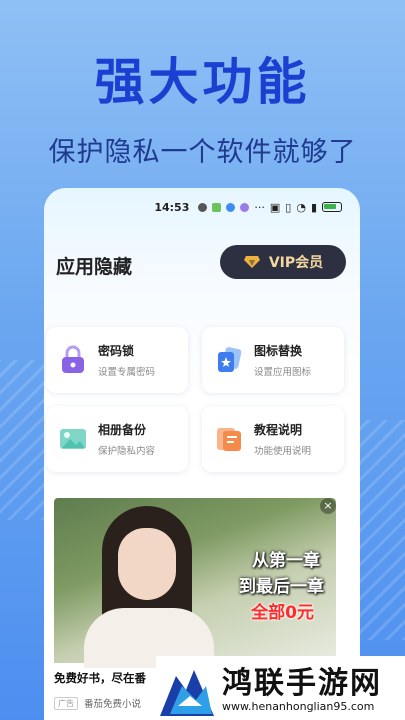  Describe the element at coordinates (328, 506) in the screenshot. I see `ad-close-button: ×` at that location.